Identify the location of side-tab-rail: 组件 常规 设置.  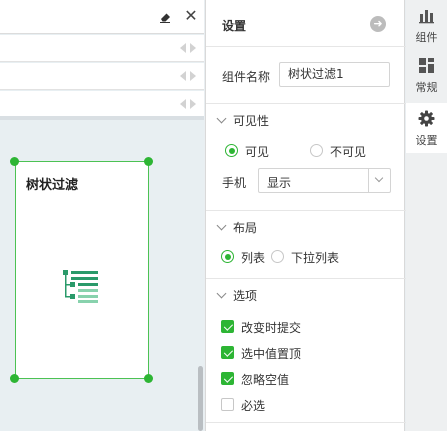
(426, 215).